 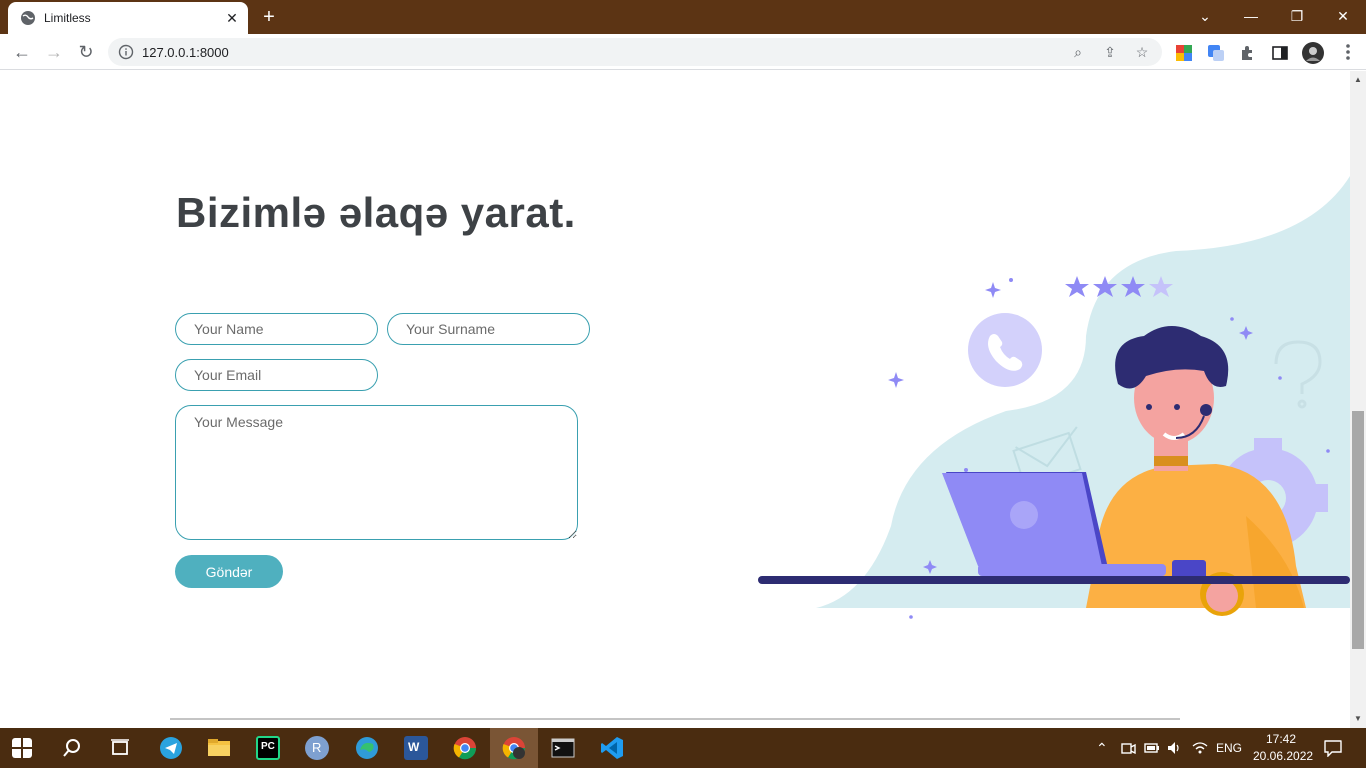 I want to click on address-bar: 127.0.0.1:8000 ⌕ ⇪ ☆, so click(x=635, y=52).